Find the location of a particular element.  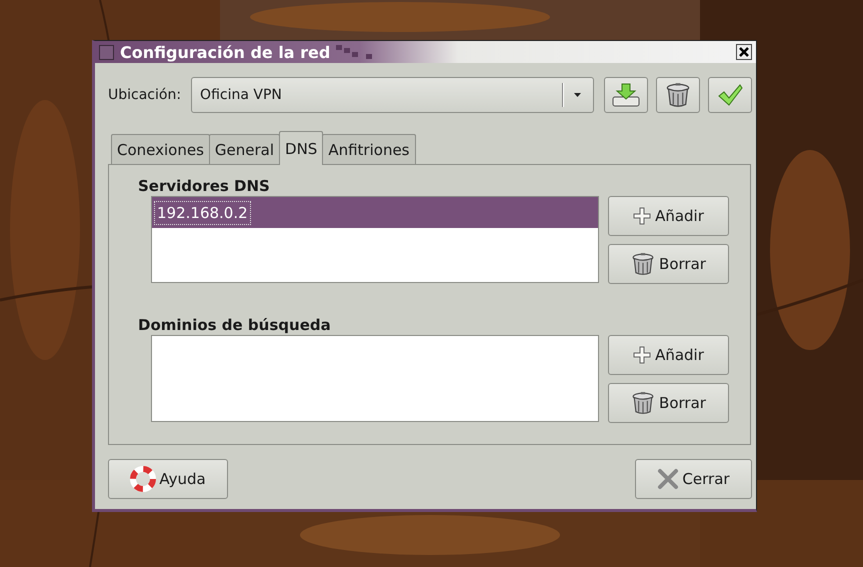

checkmark-icon is located at coordinates (730, 95).